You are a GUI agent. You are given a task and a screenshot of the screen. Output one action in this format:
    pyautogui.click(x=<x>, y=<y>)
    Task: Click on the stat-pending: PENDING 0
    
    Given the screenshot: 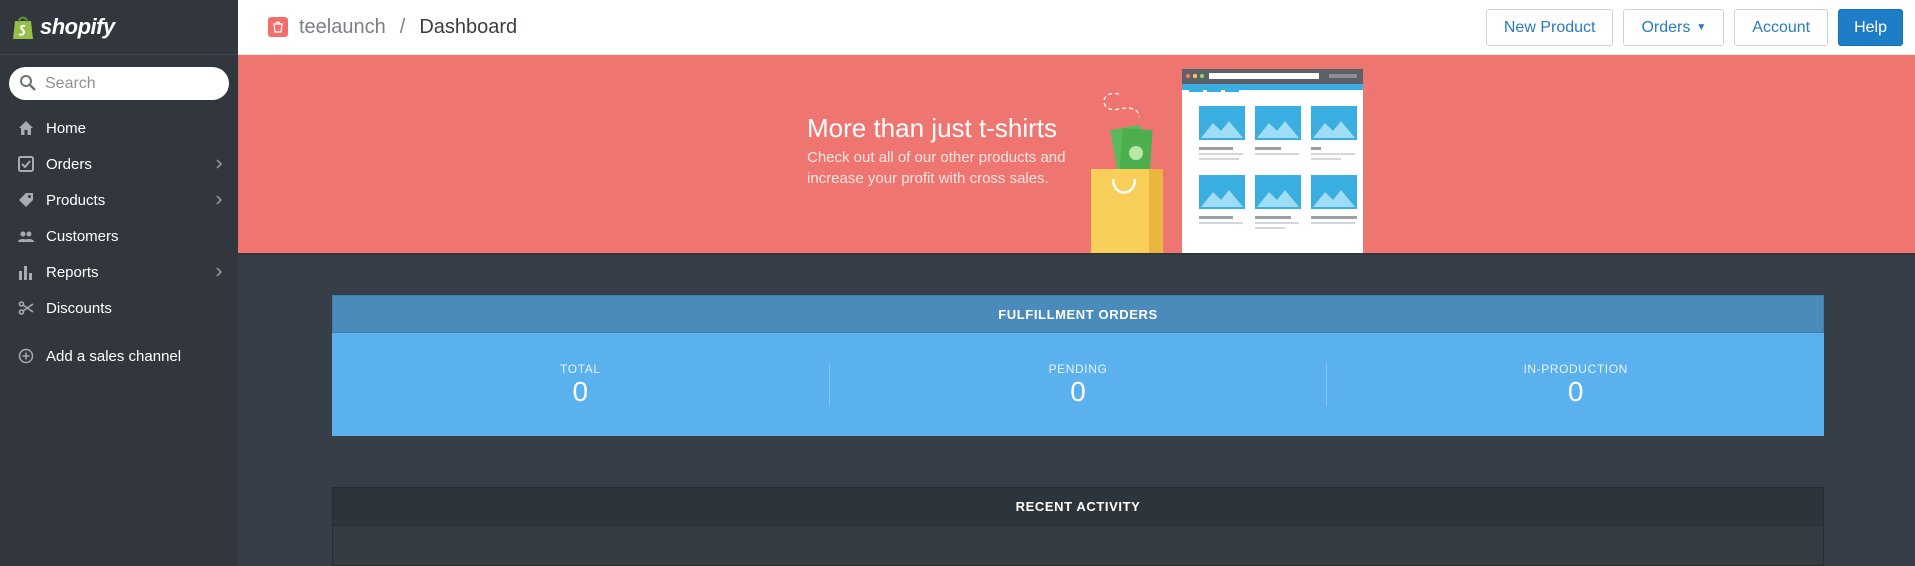 What is the action you would take?
    pyautogui.click(x=1079, y=384)
    